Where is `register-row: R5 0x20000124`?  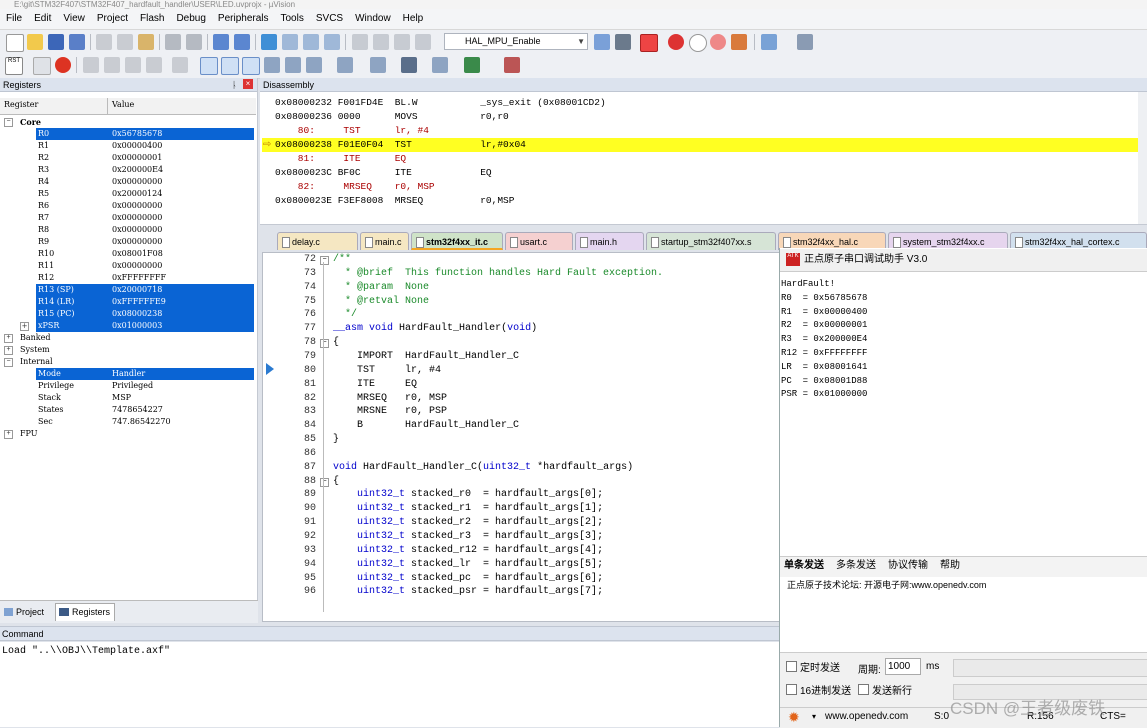
register-row: R5 0x20000124 is located at coordinates (128, 194).